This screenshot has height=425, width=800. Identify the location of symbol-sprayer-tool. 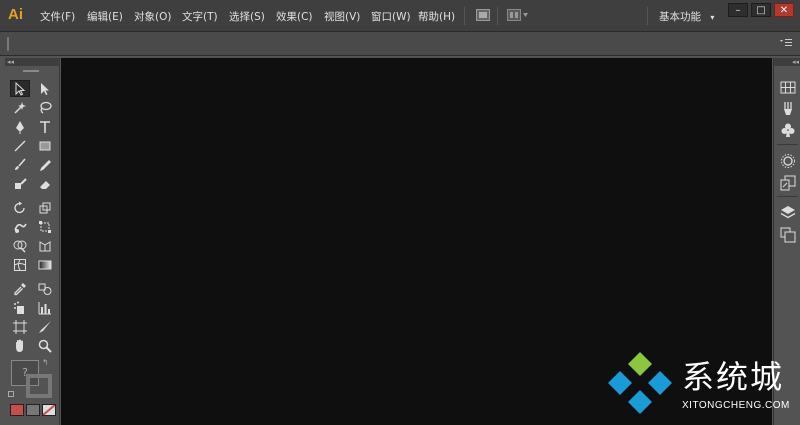
(20, 307).